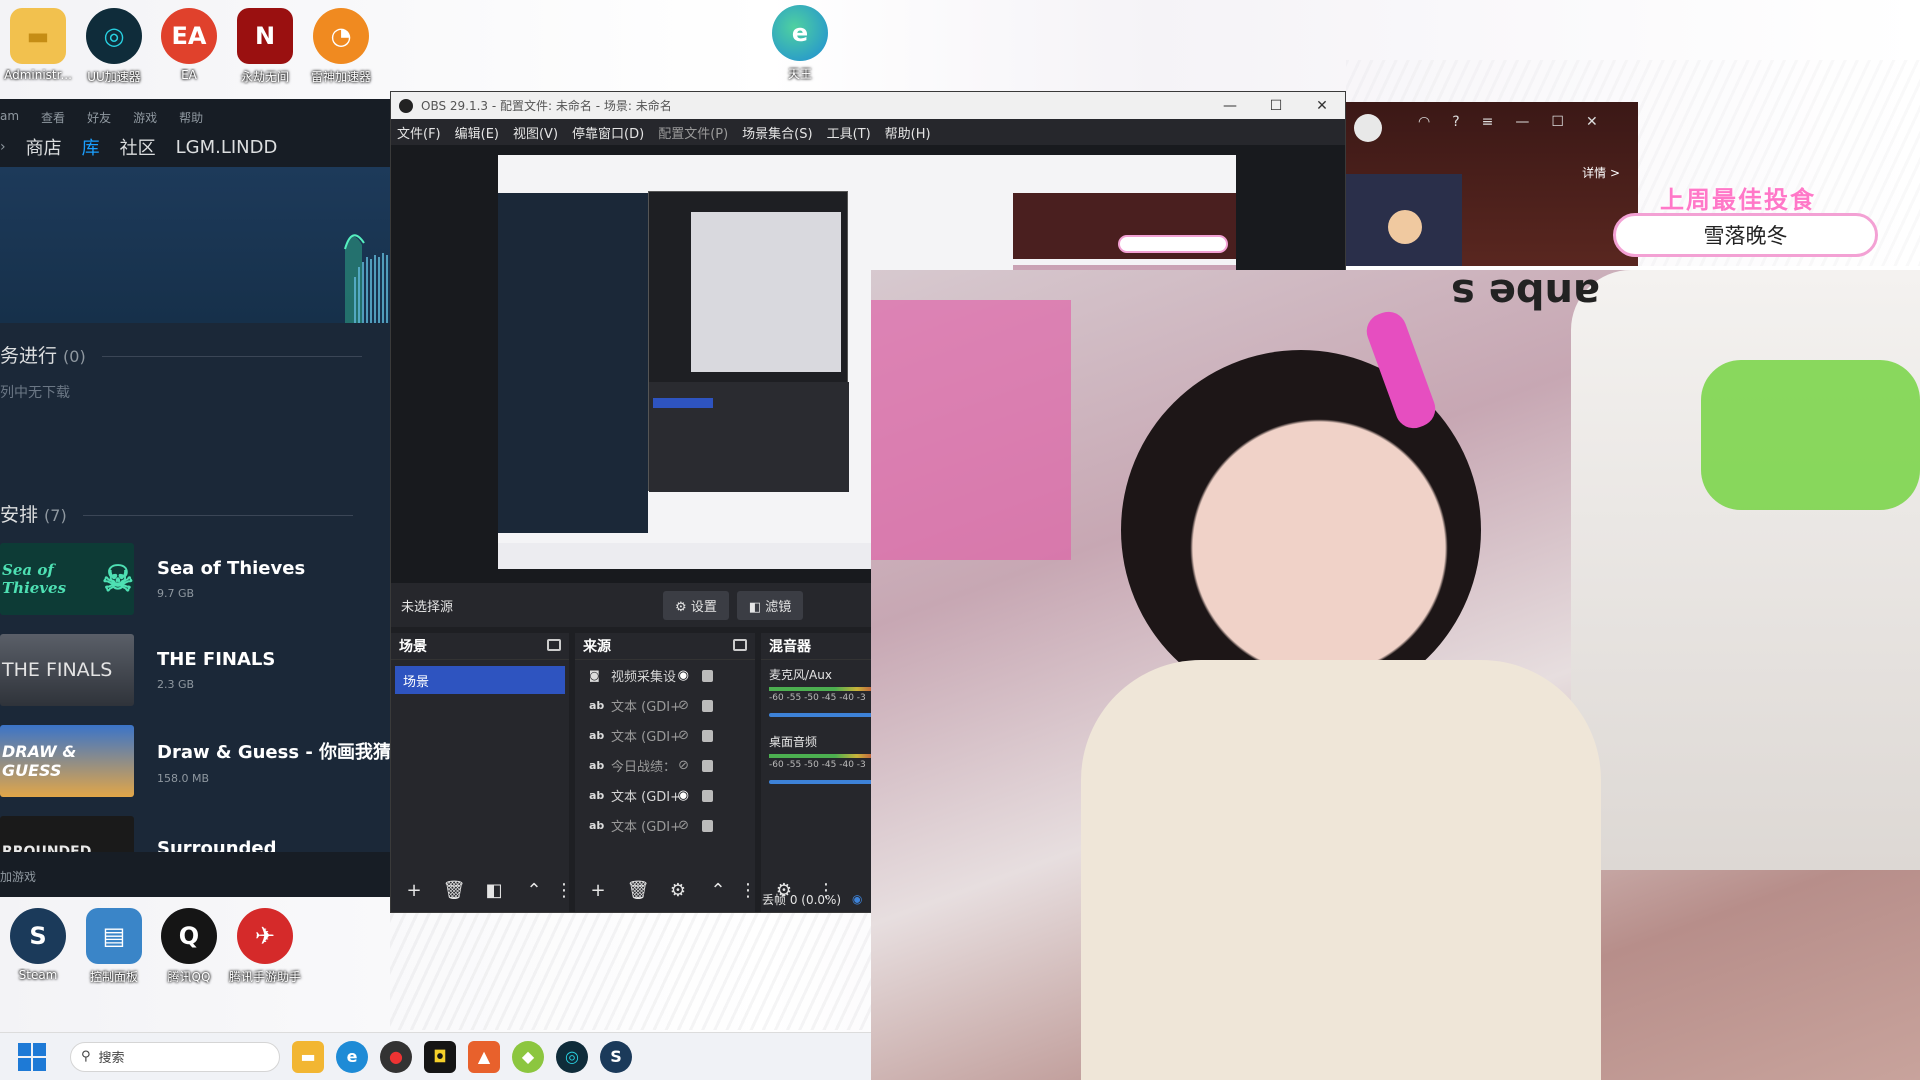 The image size is (1920, 1080). What do you see at coordinates (616, 1056) in the screenshot?
I see `steam-icon: S` at bounding box center [616, 1056].